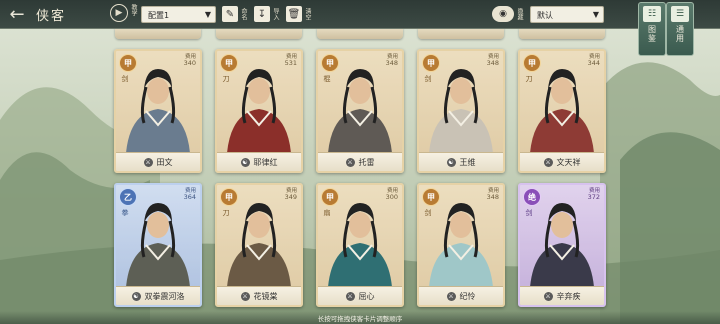 This screenshot has height=324, width=720. I want to click on cost-value: 531, so click(290, 63).